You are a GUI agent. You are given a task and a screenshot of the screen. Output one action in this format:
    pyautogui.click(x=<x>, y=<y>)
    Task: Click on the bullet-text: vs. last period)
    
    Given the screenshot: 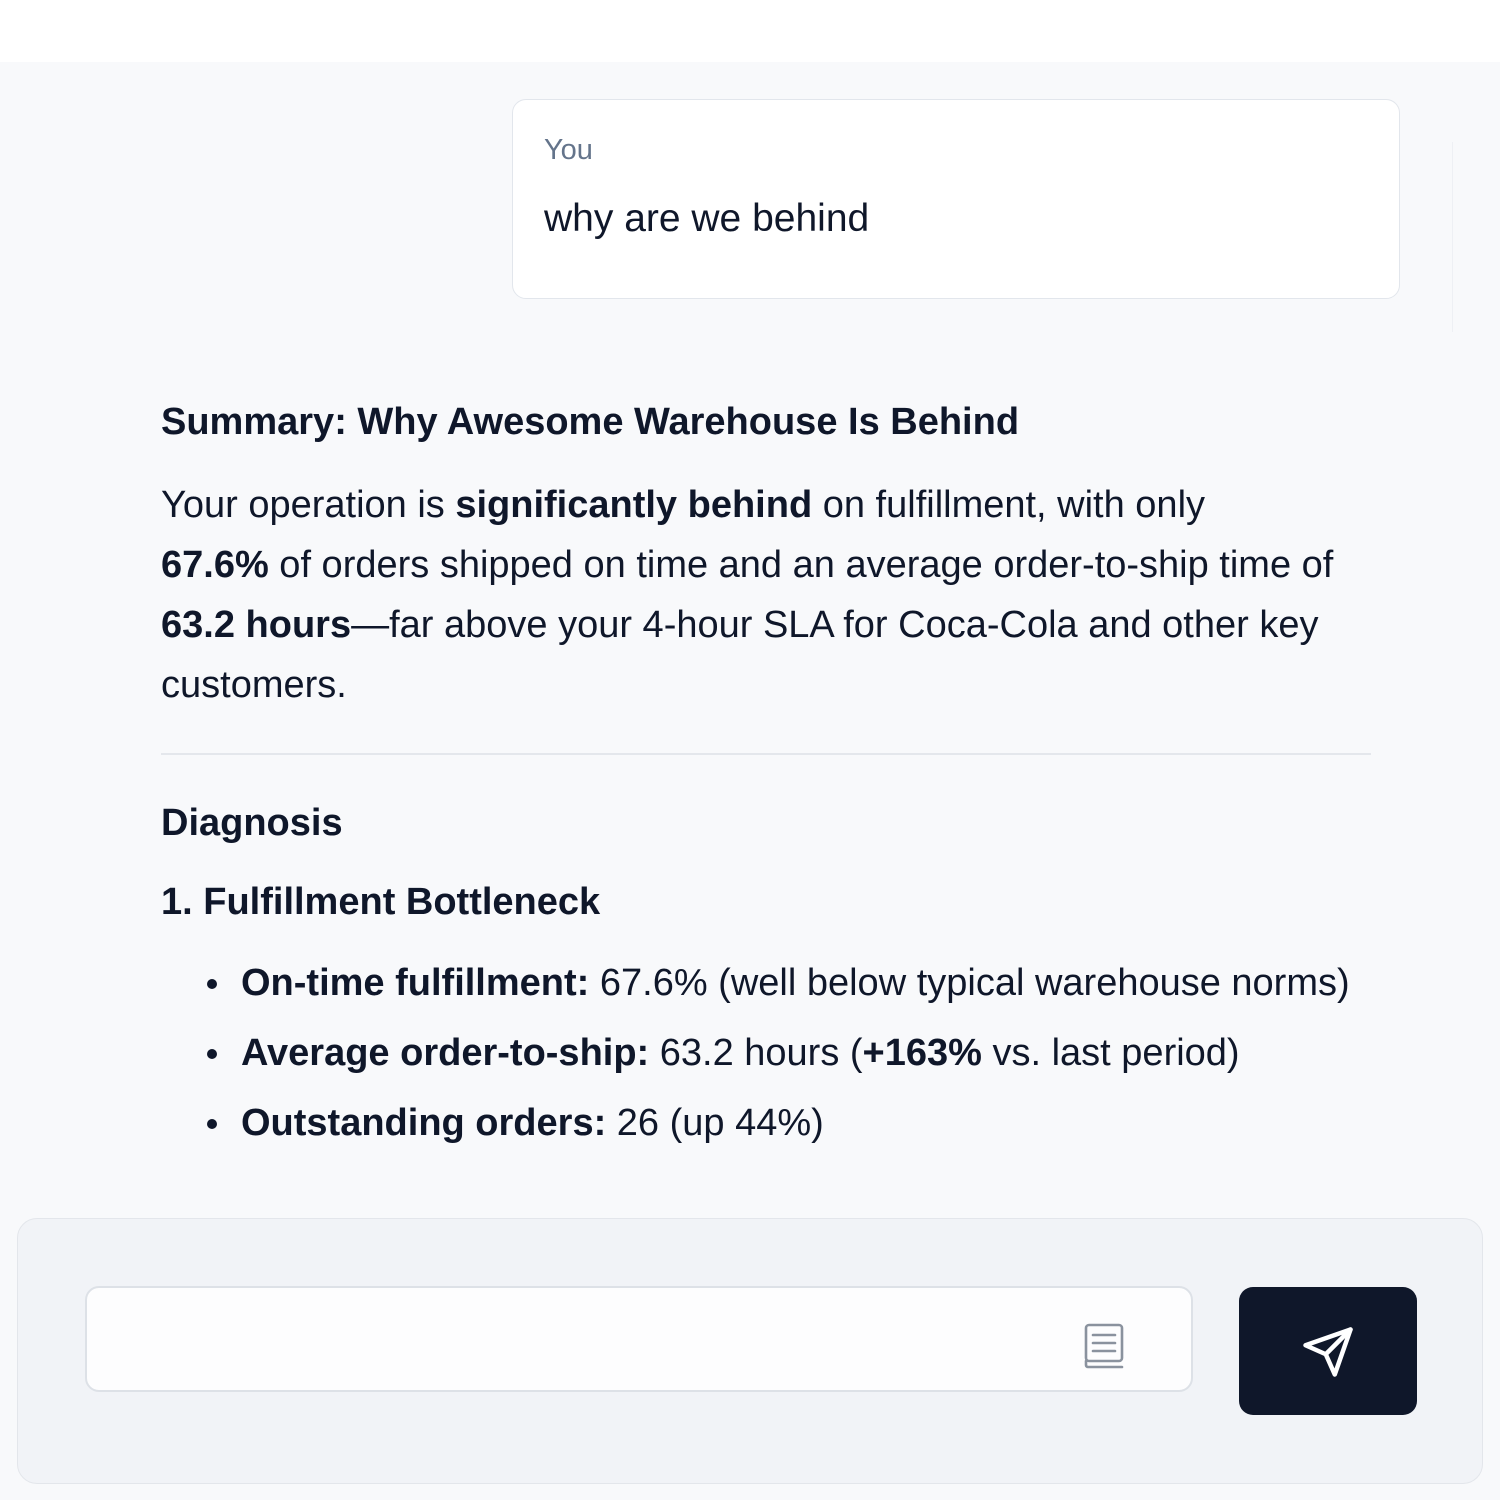 What is the action you would take?
    pyautogui.click(x=1110, y=1053)
    